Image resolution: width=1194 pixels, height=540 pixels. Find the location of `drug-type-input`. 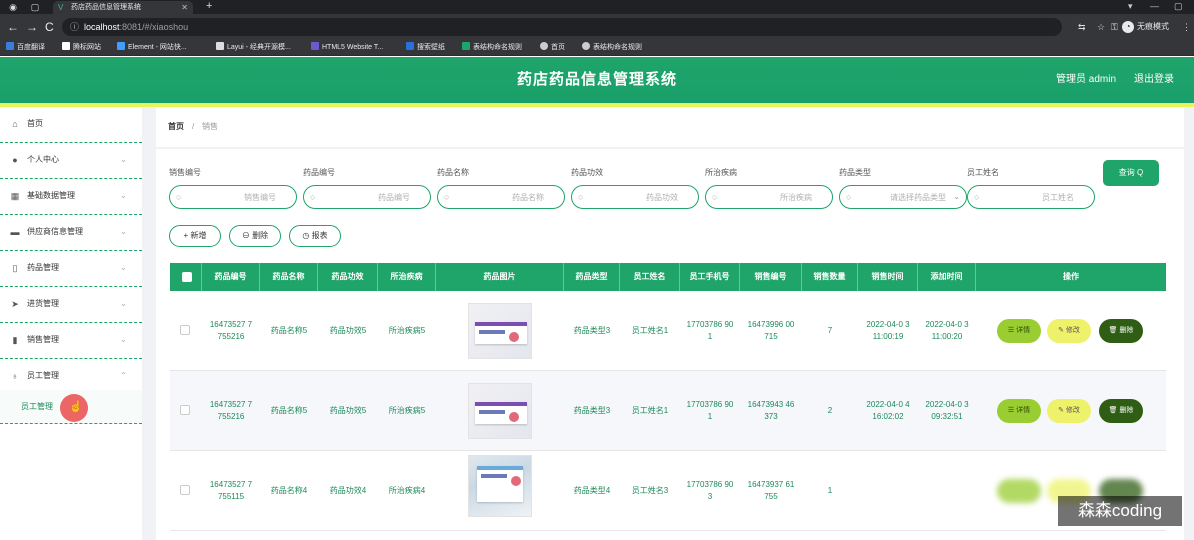

drug-type-input is located at coordinates (908, 197).